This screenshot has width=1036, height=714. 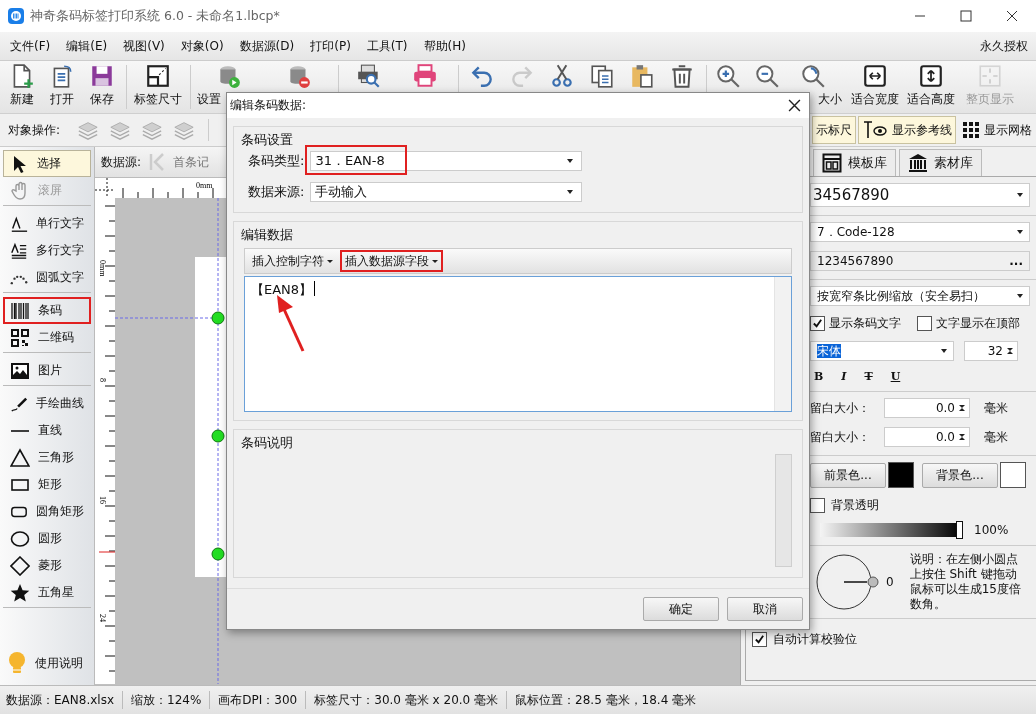 I want to click on panel-tab: 素材库, so click(x=940, y=162).